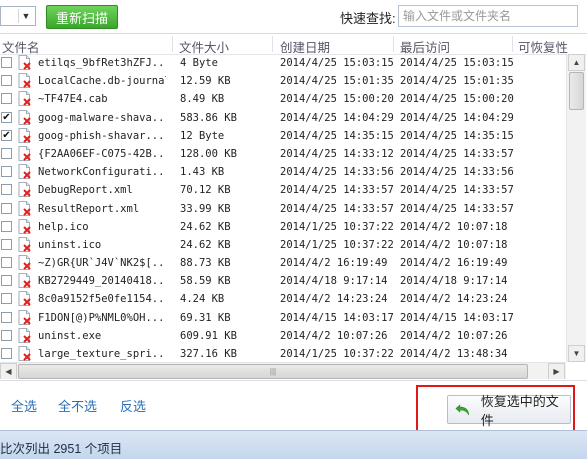 The width and height of the screenshot is (587, 459). I want to click on file-size-cell: 69.31 KB, so click(205, 317).